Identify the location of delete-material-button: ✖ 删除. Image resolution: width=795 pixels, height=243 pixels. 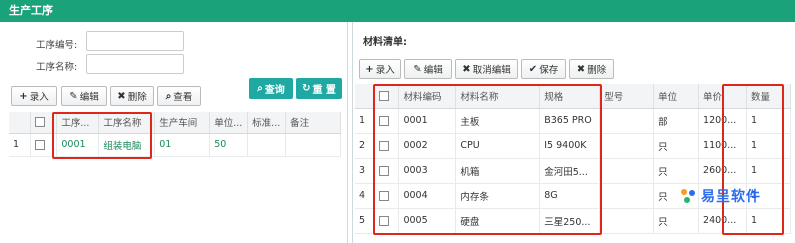
(591, 69).